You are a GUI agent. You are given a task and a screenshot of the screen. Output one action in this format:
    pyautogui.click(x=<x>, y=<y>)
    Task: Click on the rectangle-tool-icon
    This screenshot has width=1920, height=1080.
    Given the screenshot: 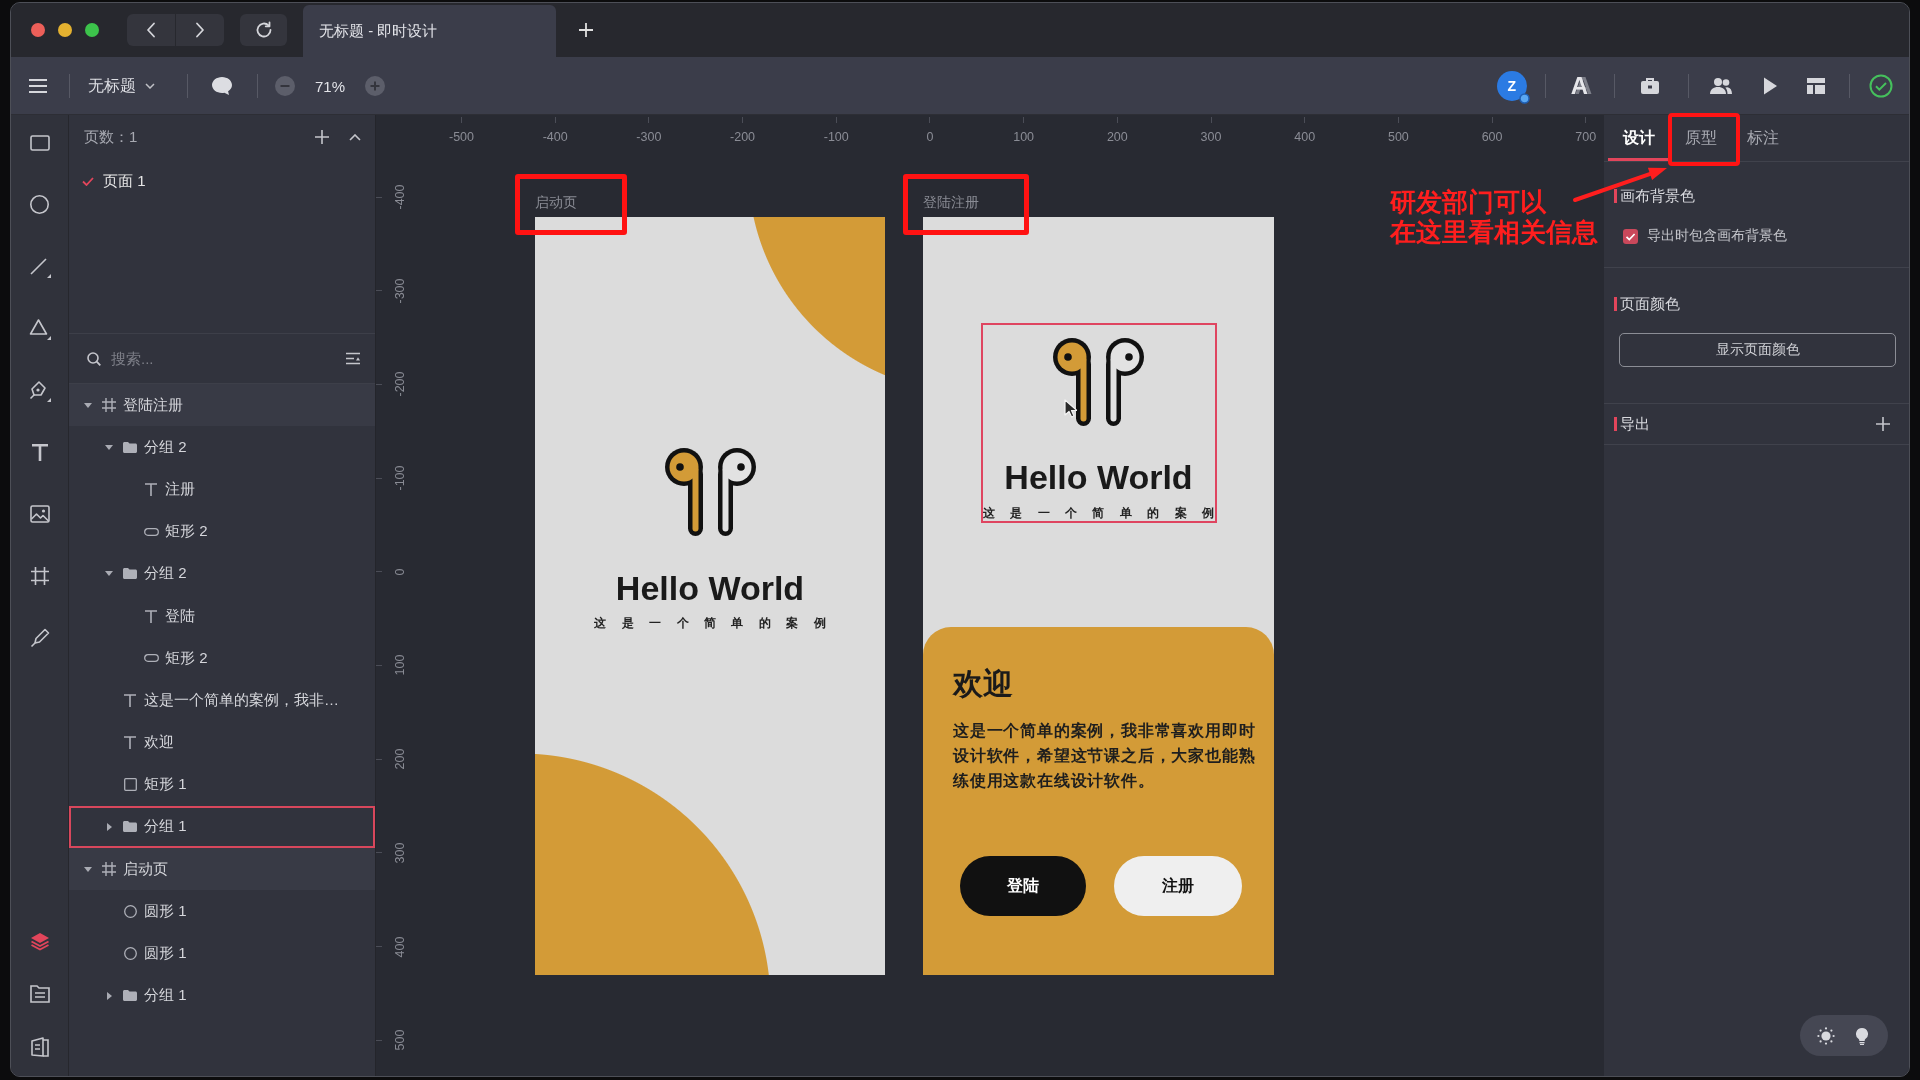 What is the action you would take?
    pyautogui.click(x=39, y=142)
    